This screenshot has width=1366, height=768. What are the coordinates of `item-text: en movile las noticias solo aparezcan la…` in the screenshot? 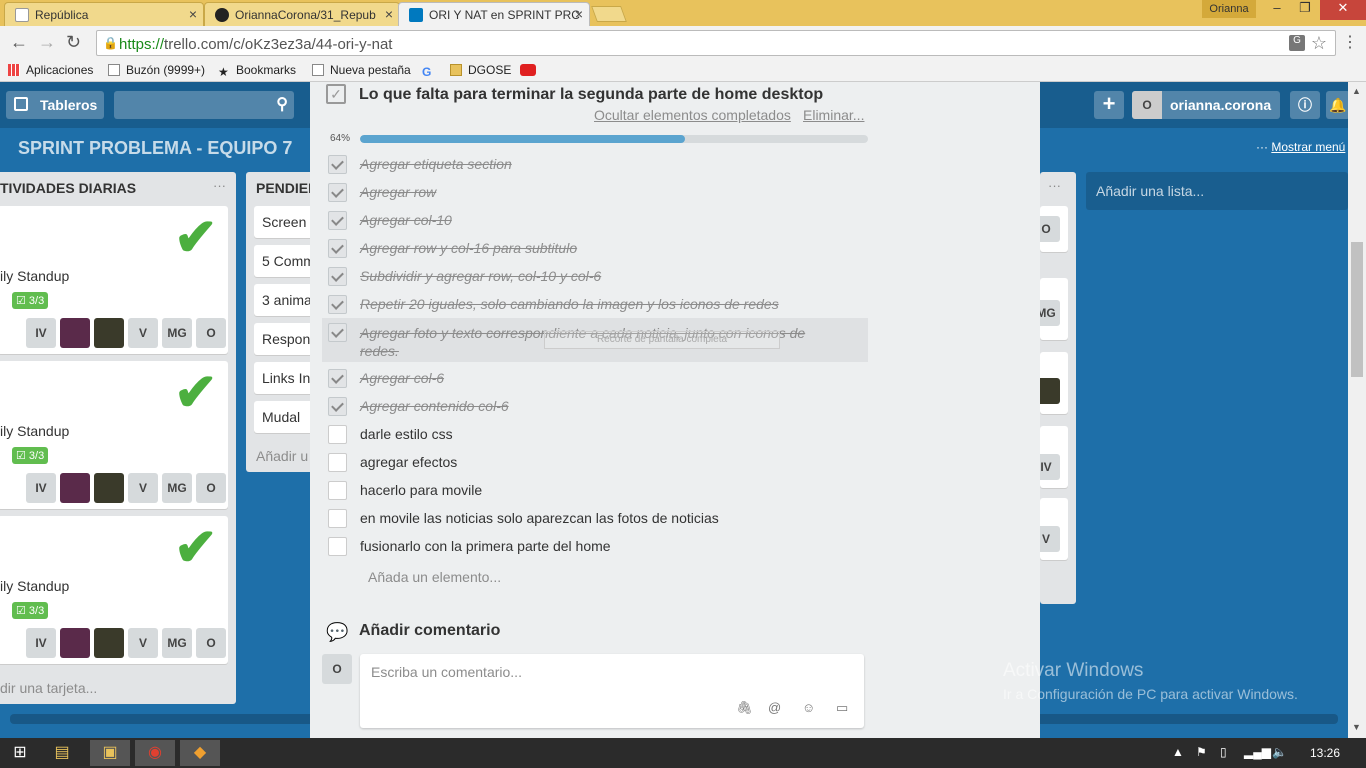 It's located at (539, 518).